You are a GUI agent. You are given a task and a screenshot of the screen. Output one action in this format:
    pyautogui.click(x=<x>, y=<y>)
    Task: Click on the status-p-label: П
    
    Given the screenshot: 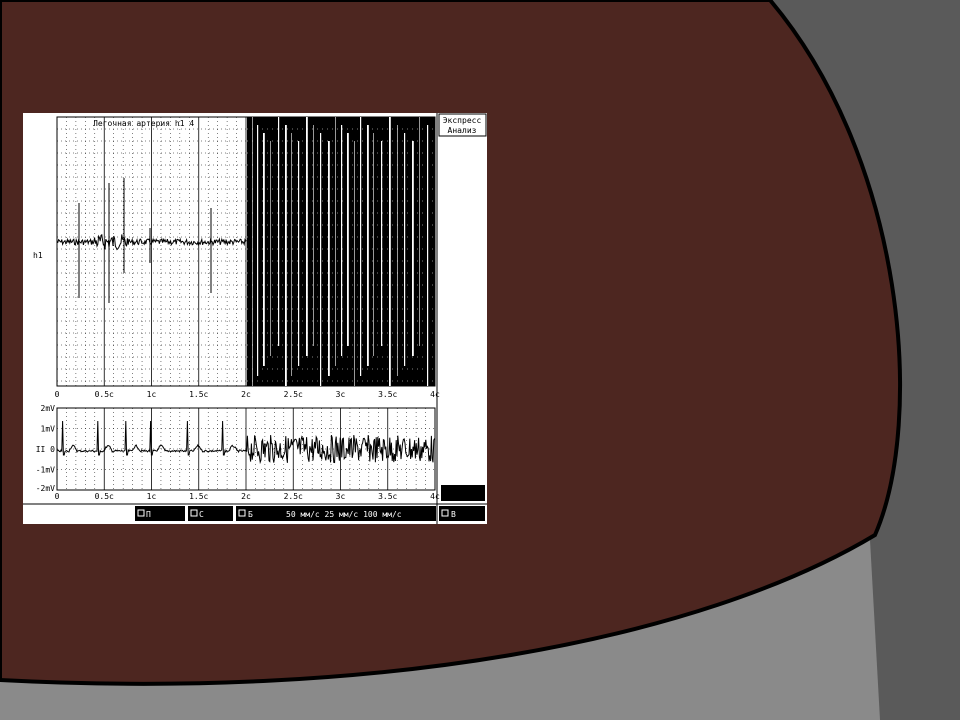 What is the action you would take?
    pyautogui.click(x=148, y=514)
    